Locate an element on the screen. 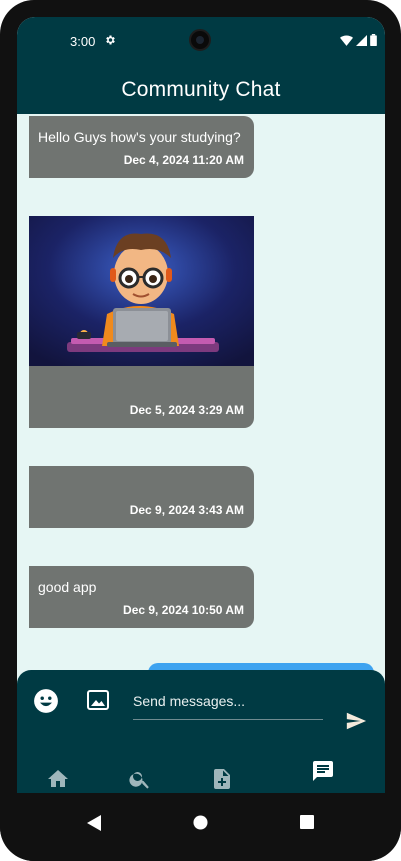  android-navigation-bar is located at coordinates (200, 827).